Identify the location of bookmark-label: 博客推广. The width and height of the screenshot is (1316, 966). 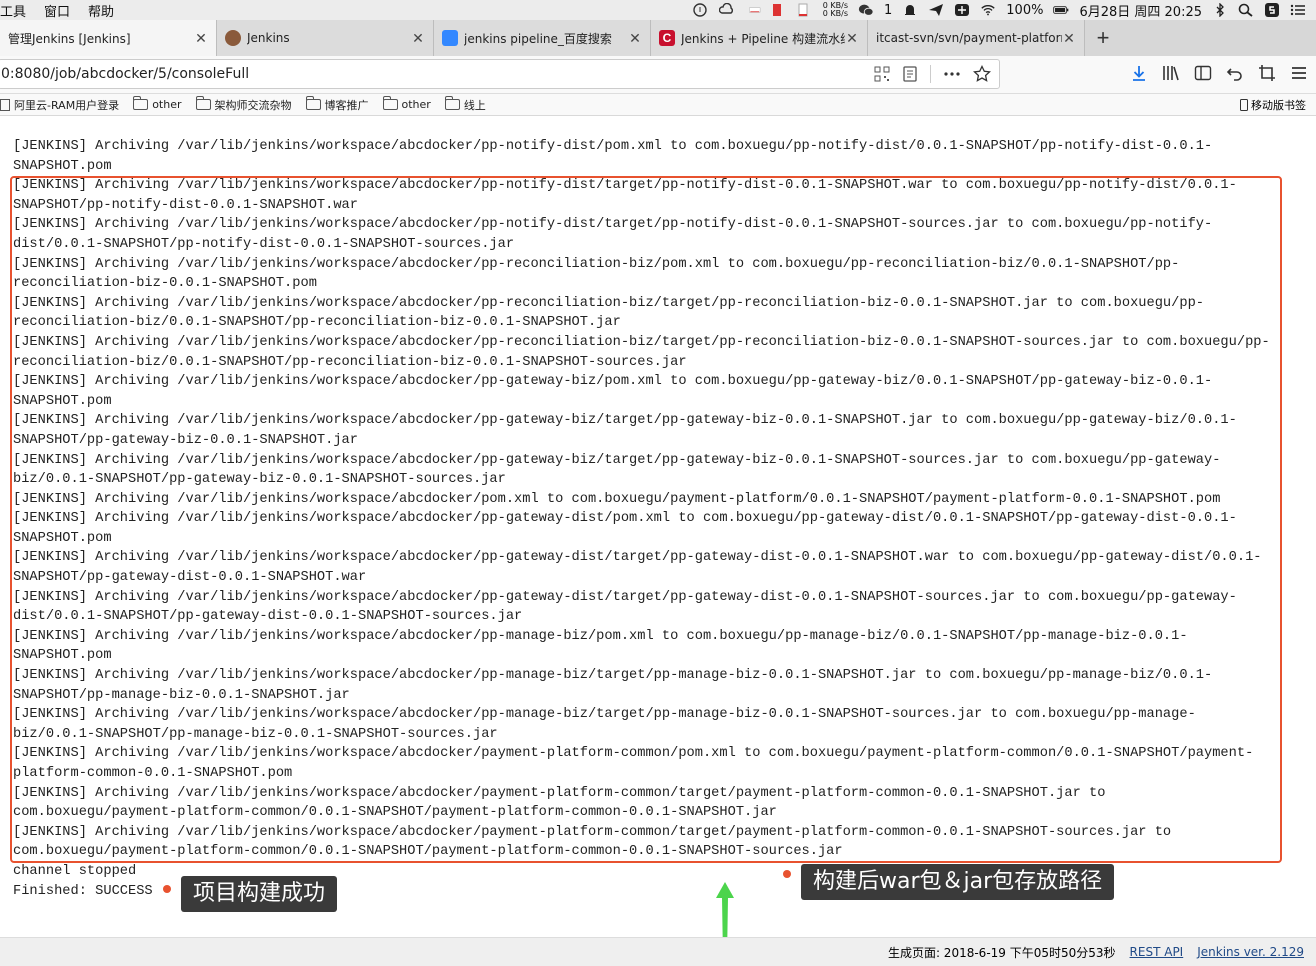
(346, 105).